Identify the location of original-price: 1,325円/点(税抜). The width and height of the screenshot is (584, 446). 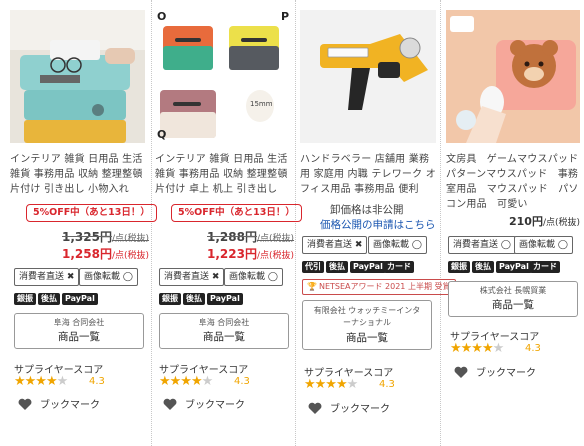
(105, 236).